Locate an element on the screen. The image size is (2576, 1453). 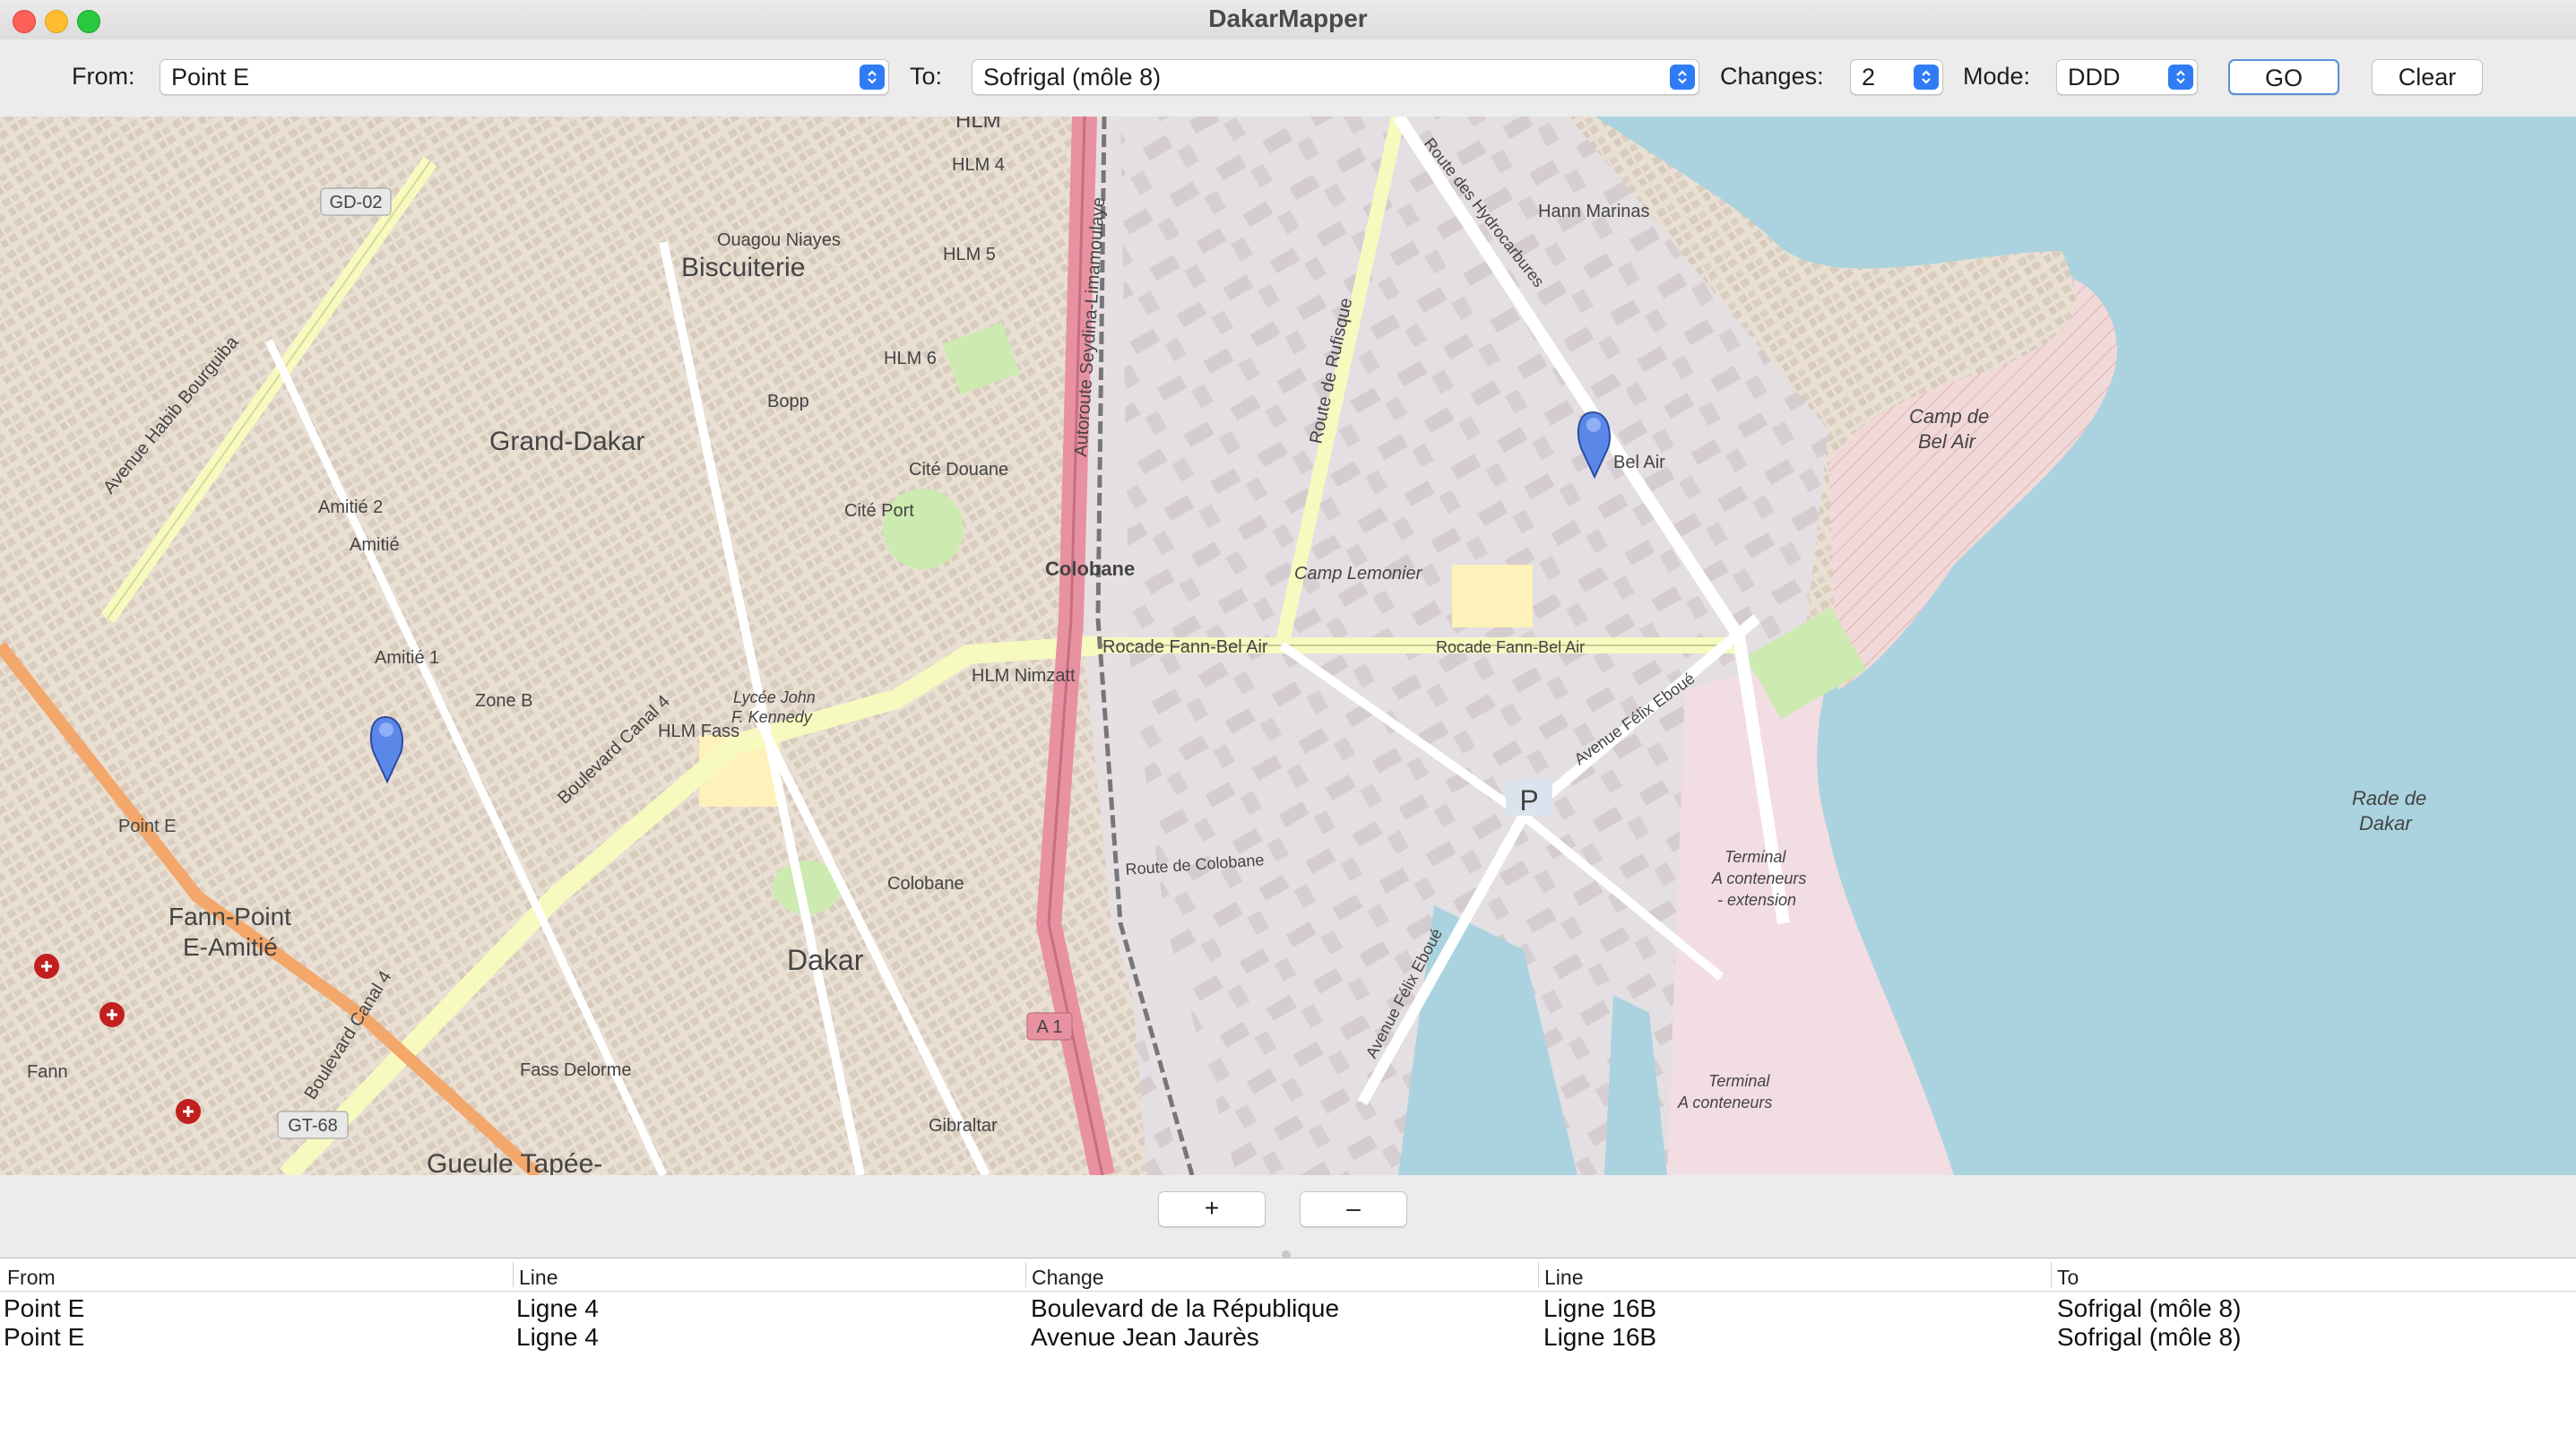
mode-select: DDD is located at coordinates (2127, 77).